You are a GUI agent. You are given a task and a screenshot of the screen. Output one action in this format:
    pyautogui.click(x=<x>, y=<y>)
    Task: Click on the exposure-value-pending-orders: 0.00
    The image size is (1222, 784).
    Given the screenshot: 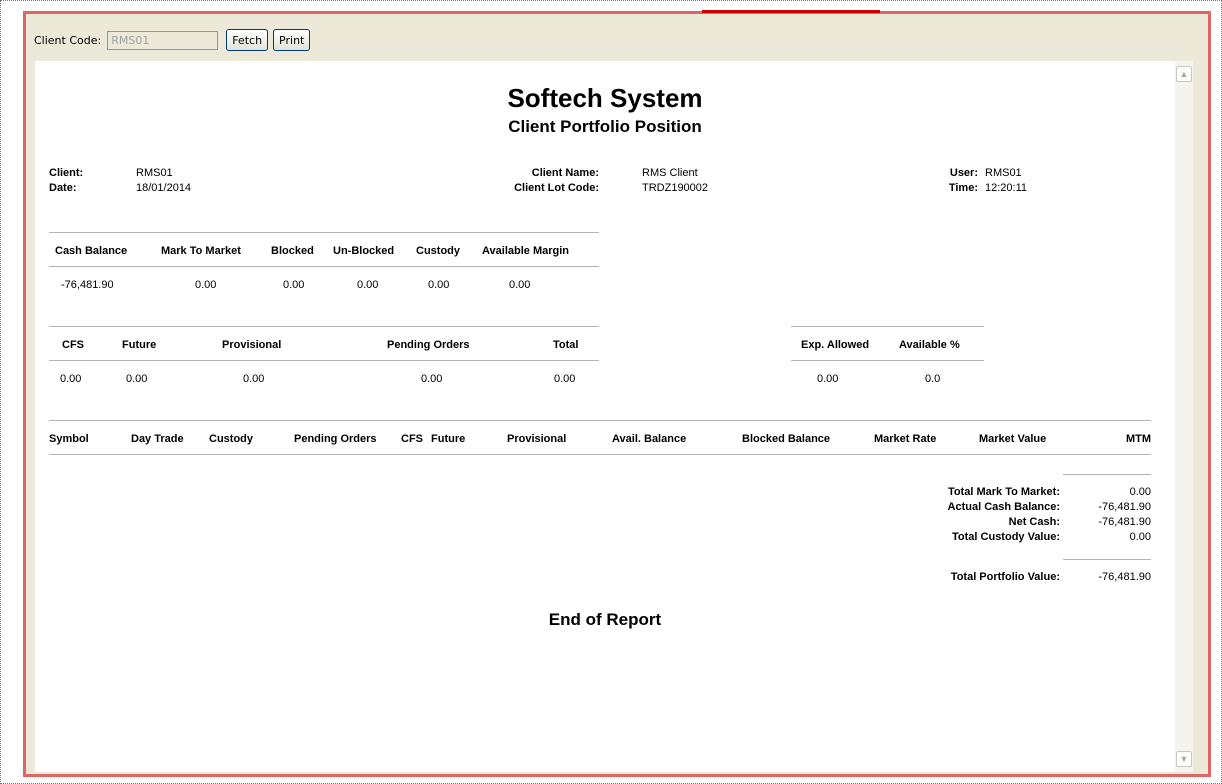 What is the action you would take?
    pyautogui.click(x=432, y=379)
    